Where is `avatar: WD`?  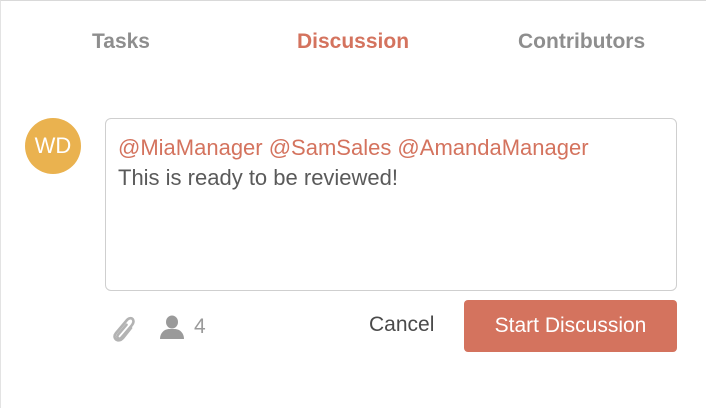 avatar: WD is located at coordinates (53, 146).